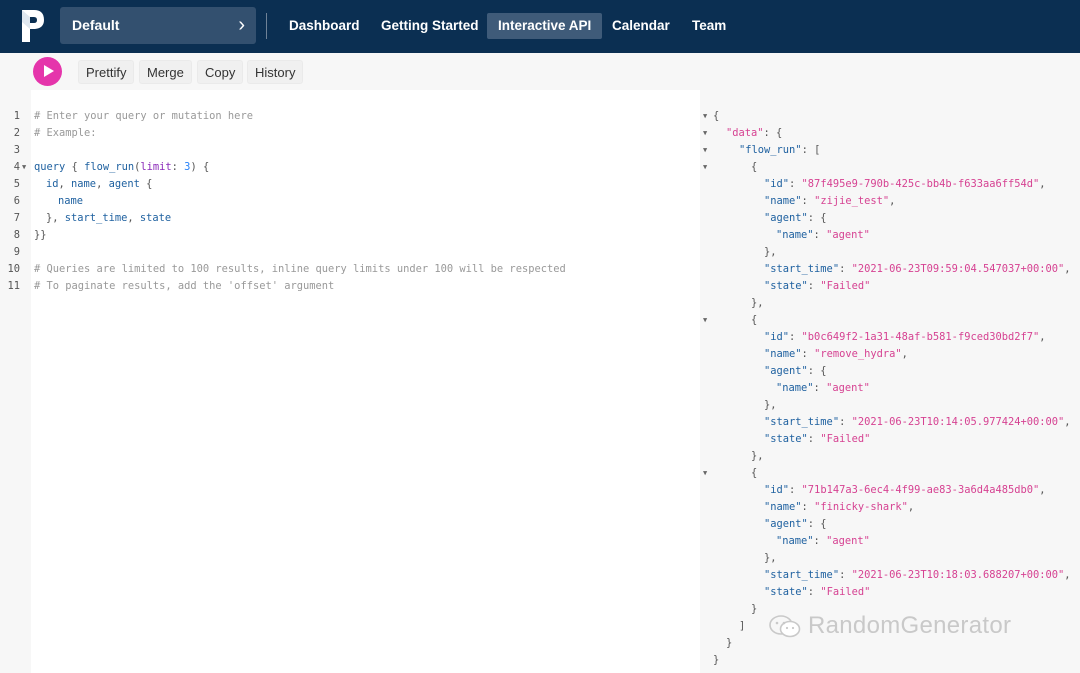 This screenshot has height=673, width=1080. I want to click on nav-getting-started: Getting Started, so click(430, 26).